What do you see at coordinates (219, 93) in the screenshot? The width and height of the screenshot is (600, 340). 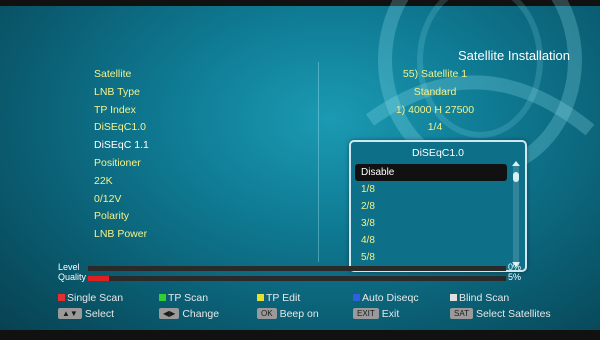 I see `menu-item-lnb-type: LNB Type` at bounding box center [219, 93].